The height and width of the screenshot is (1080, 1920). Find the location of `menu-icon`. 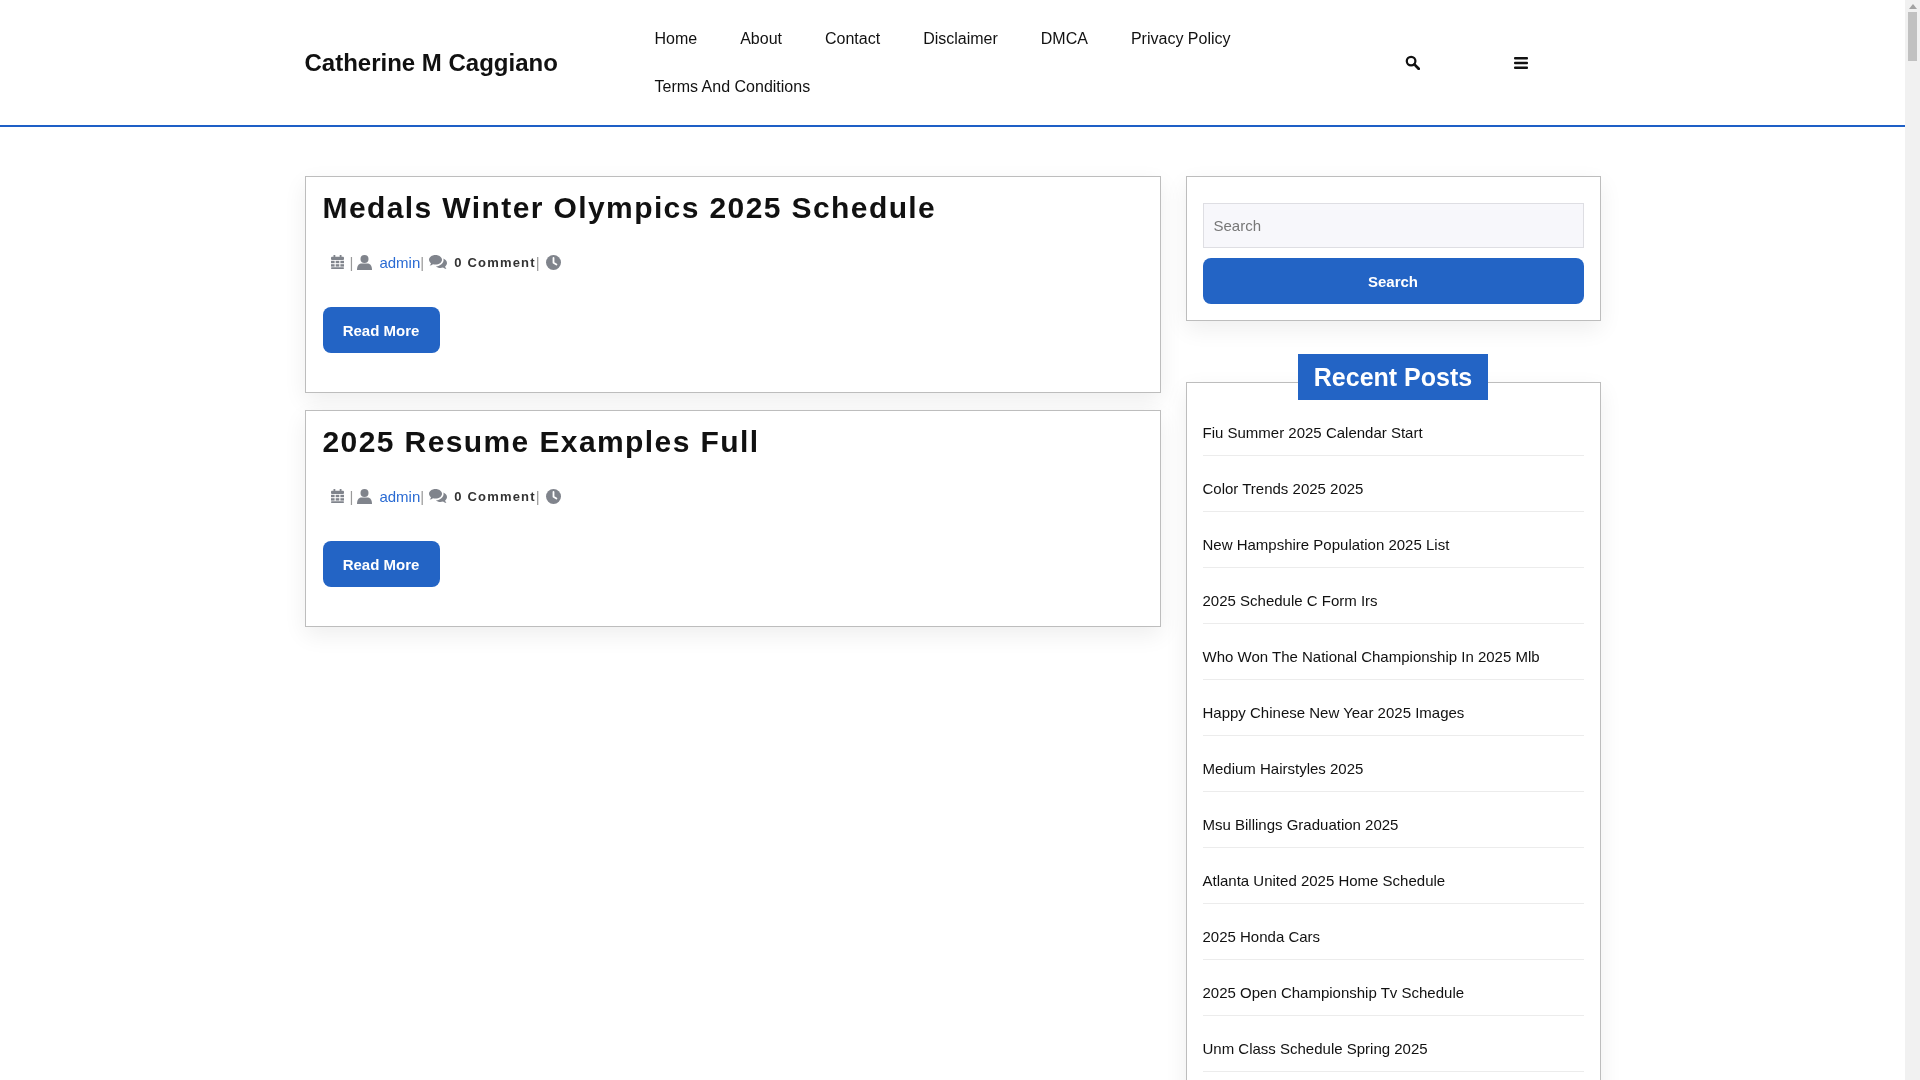

menu-icon is located at coordinates (1520, 62).